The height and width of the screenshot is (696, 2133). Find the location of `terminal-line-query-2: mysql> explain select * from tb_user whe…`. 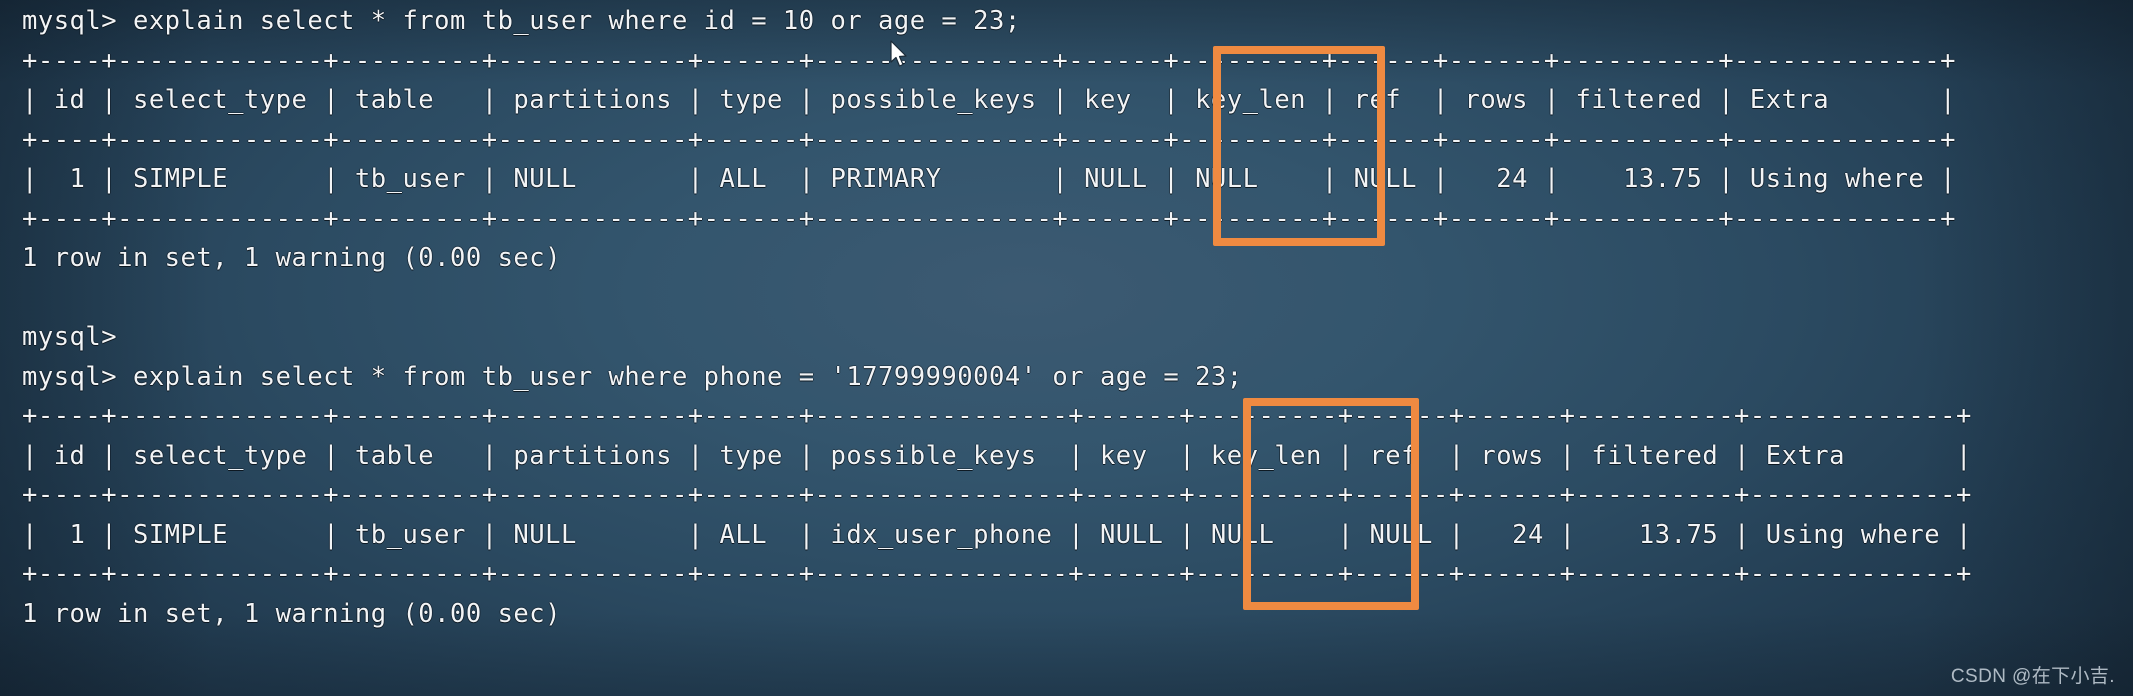

terminal-line-query-2: mysql> explain select * from tb_user whe… is located at coordinates (632, 376).